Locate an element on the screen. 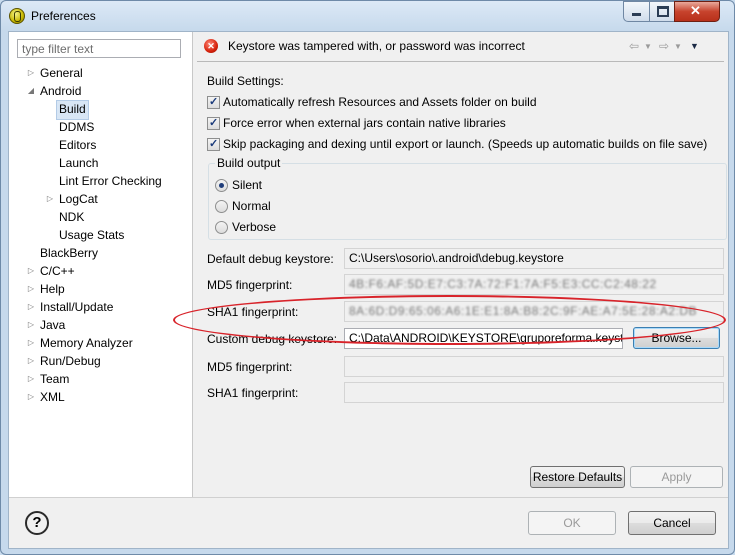  tree-item-help: ▷ Help is located at coordinates (46, 289).